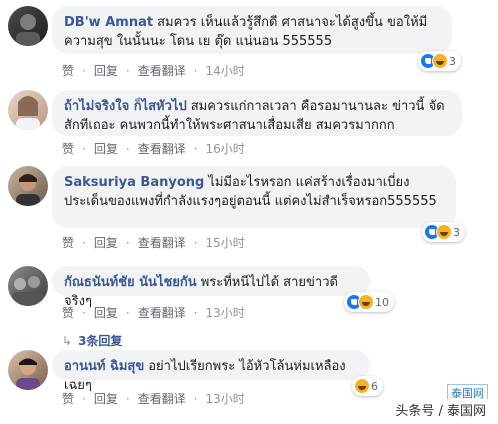 The image size is (498, 424). What do you see at coordinates (67, 341) in the screenshot?
I see `reply-arrow-icon: ↳` at bounding box center [67, 341].